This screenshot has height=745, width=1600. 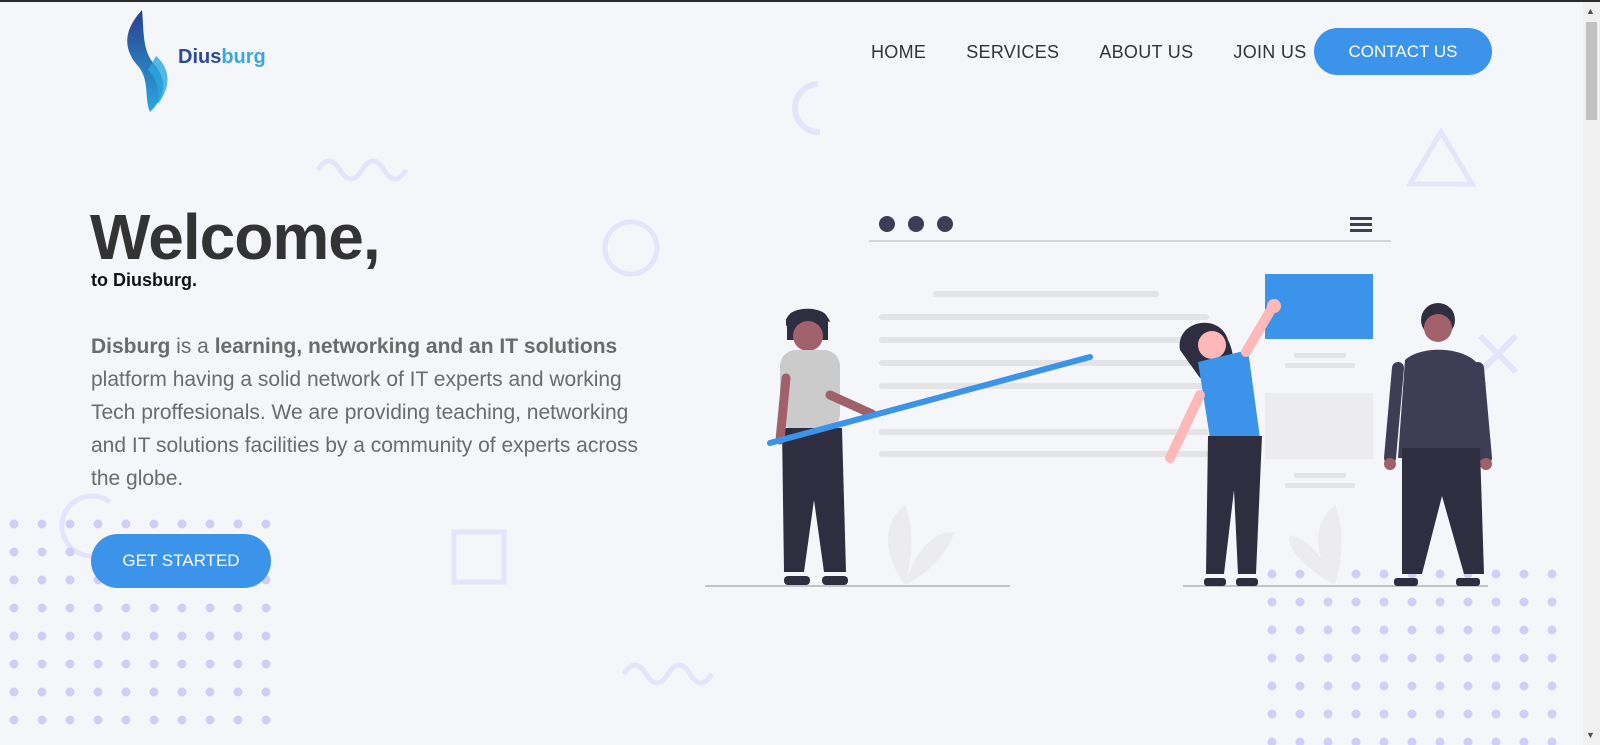 I want to click on get-started-button: GET STARTED, so click(x=181, y=561).